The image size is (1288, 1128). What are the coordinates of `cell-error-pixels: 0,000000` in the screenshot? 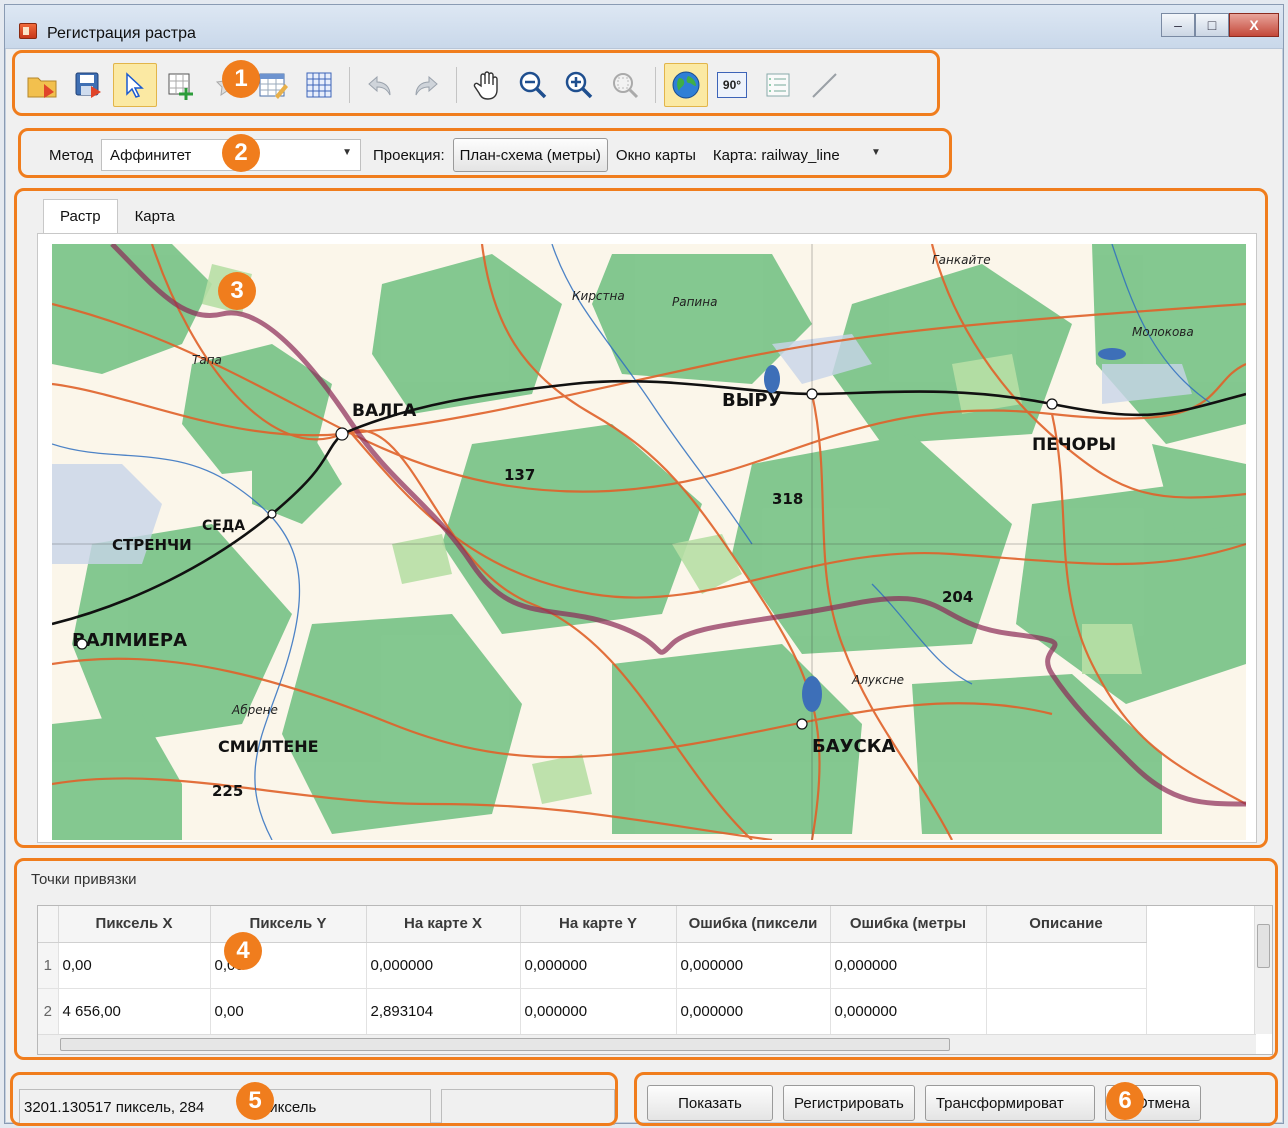 It's located at (753, 965).